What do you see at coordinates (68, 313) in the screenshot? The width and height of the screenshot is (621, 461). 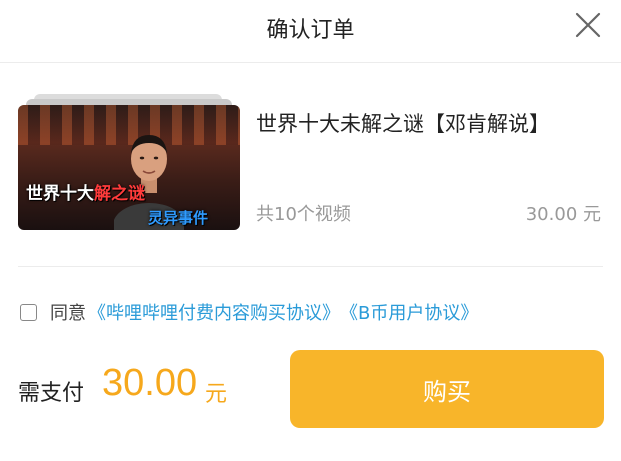 I see `agreement-prefix: 同意` at bounding box center [68, 313].